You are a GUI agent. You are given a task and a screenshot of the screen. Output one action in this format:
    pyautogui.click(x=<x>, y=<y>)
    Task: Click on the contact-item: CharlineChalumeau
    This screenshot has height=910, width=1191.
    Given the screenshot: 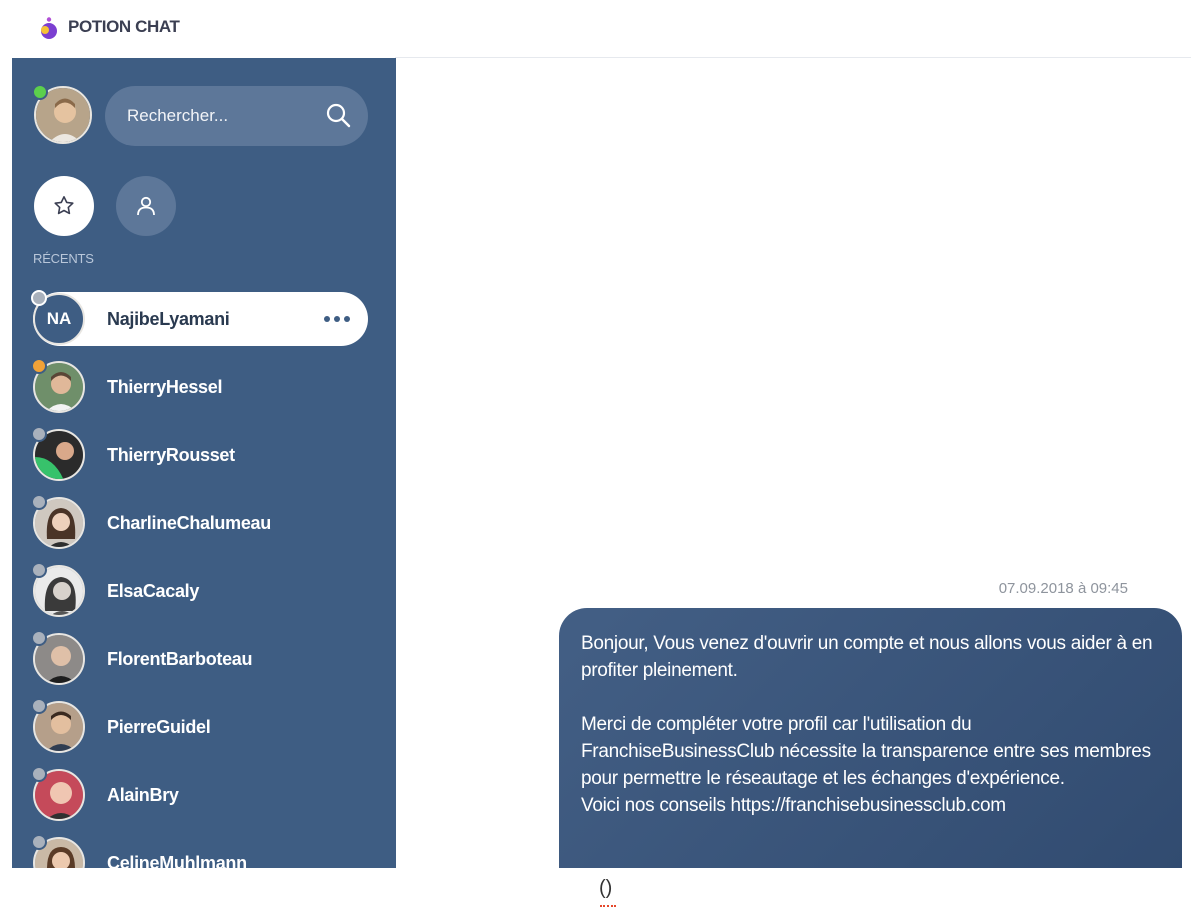 What is the action you would take?
    pyautogui.click(x=199, y=522)
    